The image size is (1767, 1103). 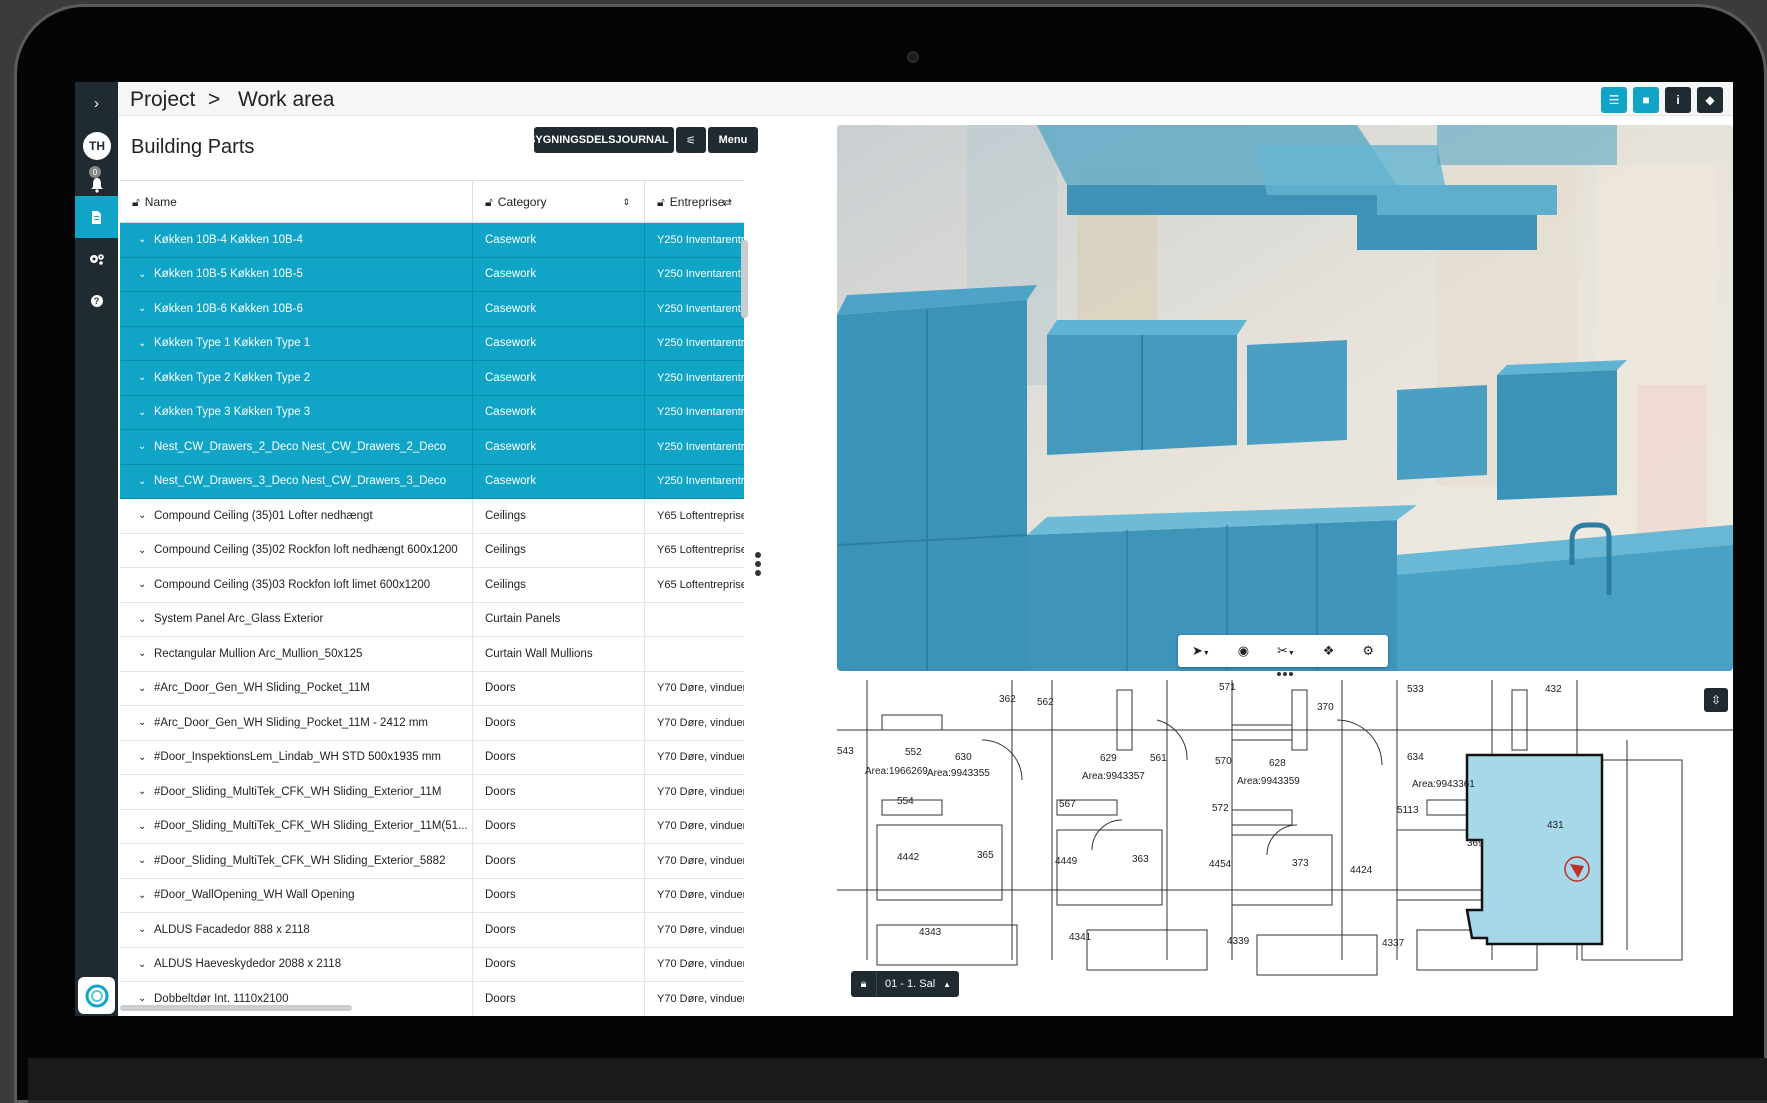 I want to click on swap-sort-icon: ⇄, so click(x=727, y=202).